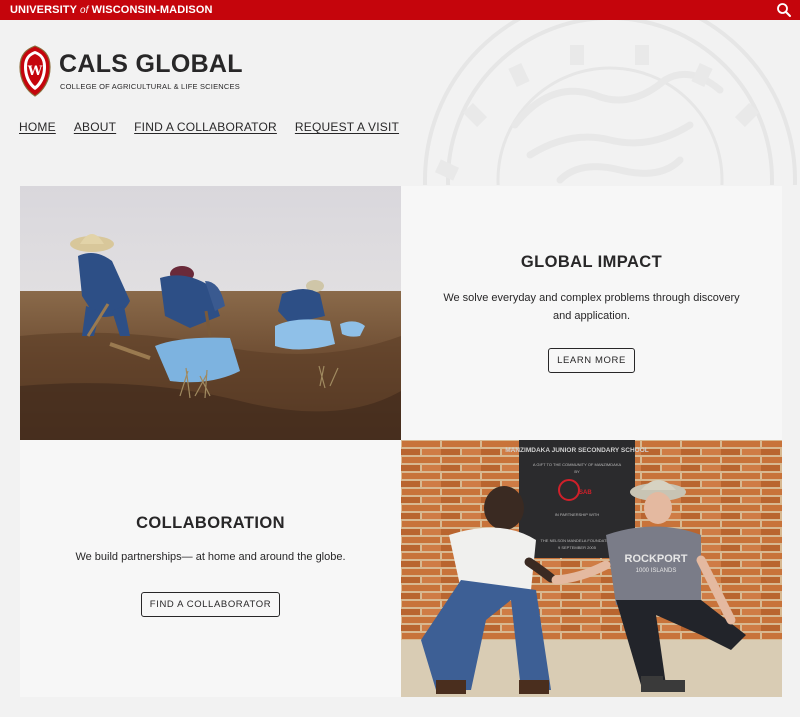 The width and height of the screenshot is (800, 717). I want to click on uw-madison-link: UNIVERSITY of WISCONSIN-MADISON, so click(111, 10).